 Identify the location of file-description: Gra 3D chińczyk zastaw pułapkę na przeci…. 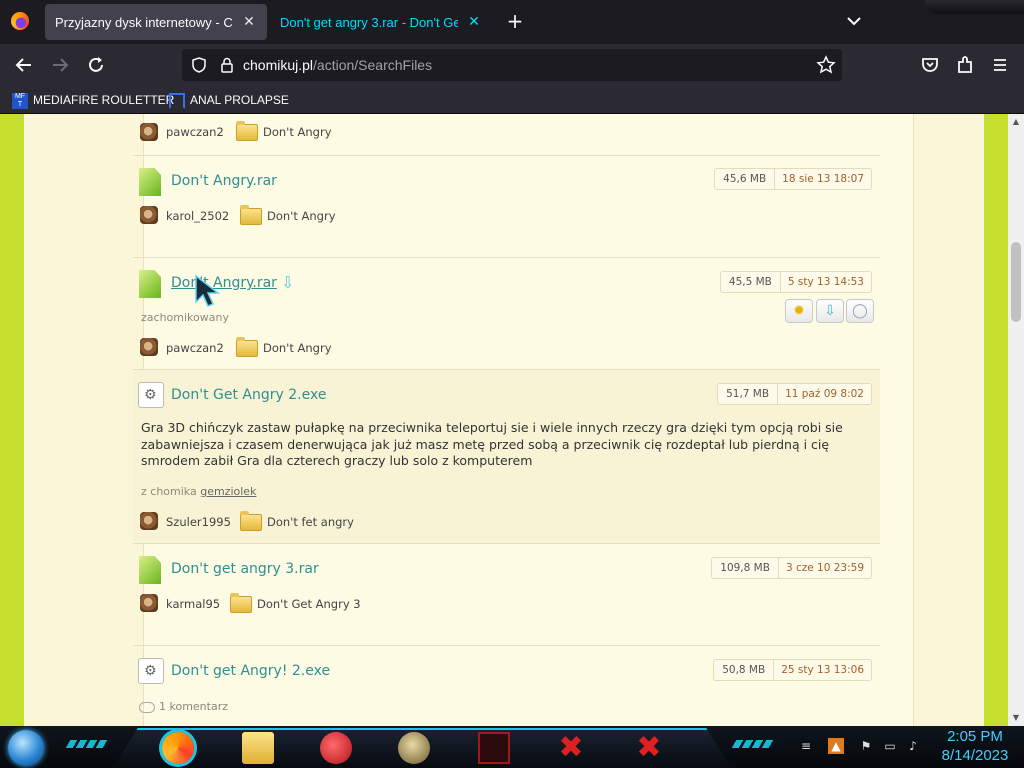
(492, 444).